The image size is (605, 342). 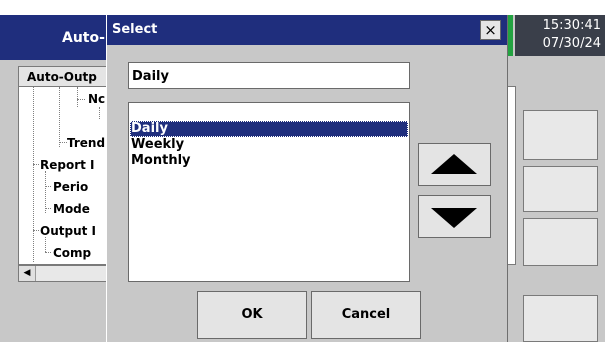 What do you see at coordinates (68, 231) in the screenshot?
I see `tree-item-output: Output I` at bounding box center [68, 231].